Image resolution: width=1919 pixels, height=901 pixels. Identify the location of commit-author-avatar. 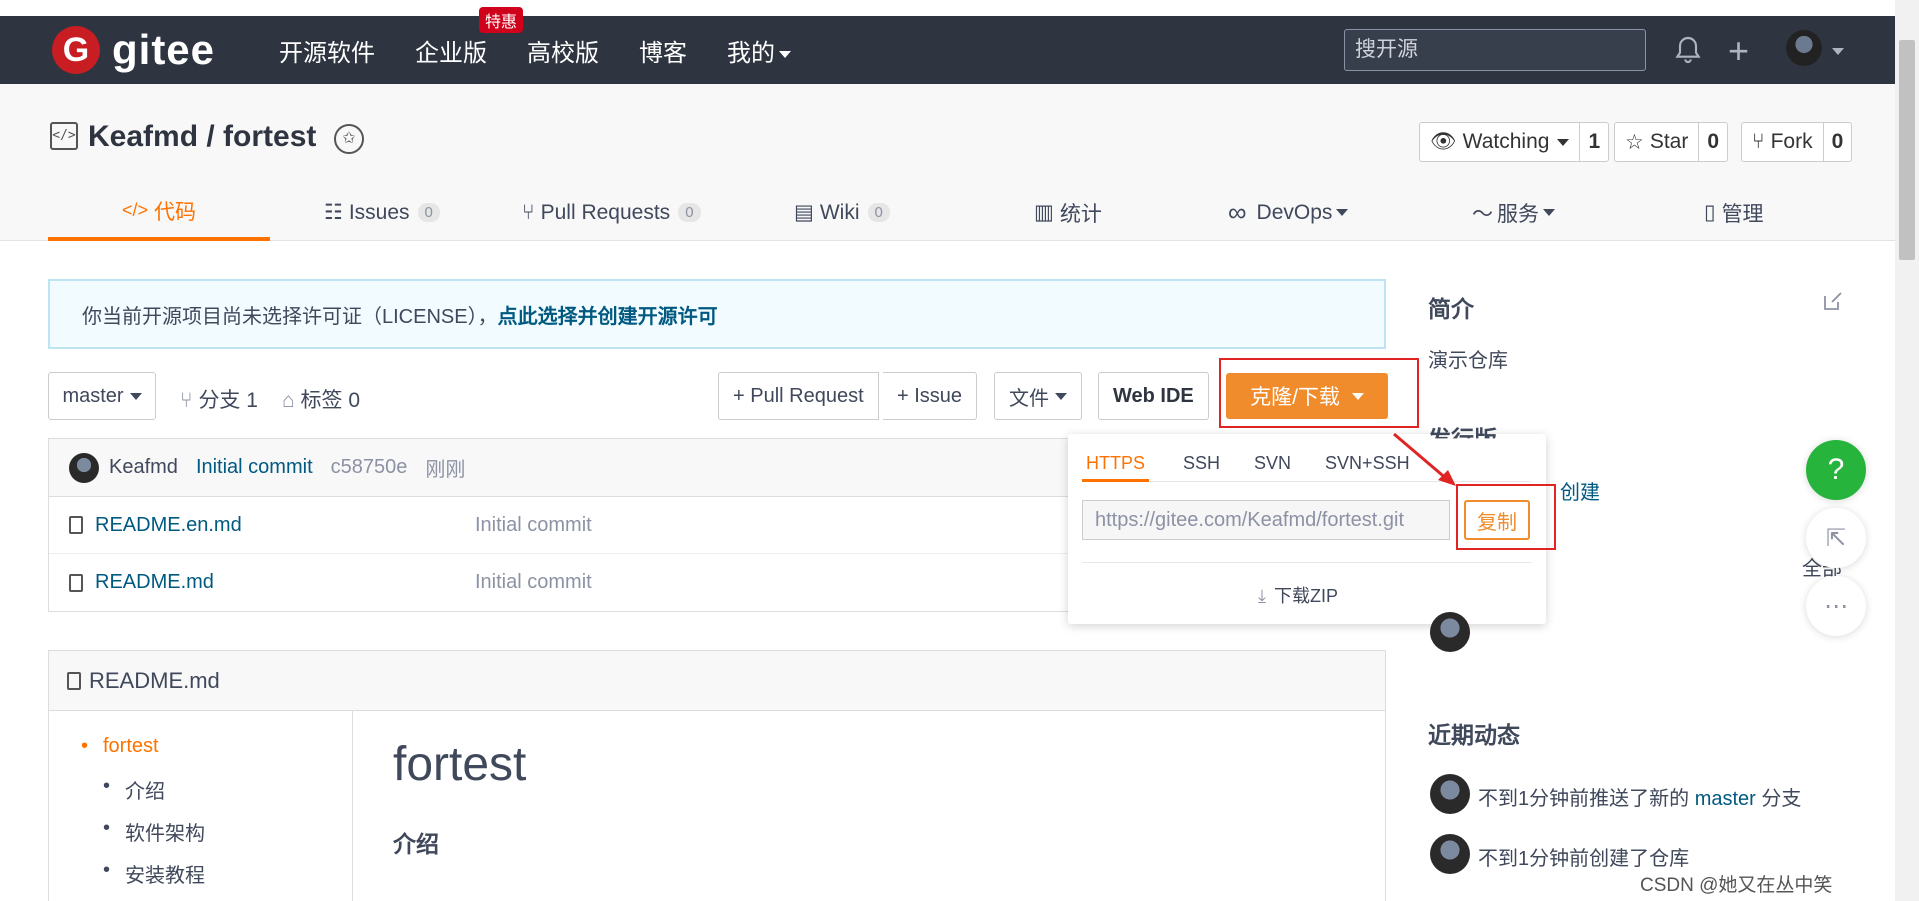
(84, 467).